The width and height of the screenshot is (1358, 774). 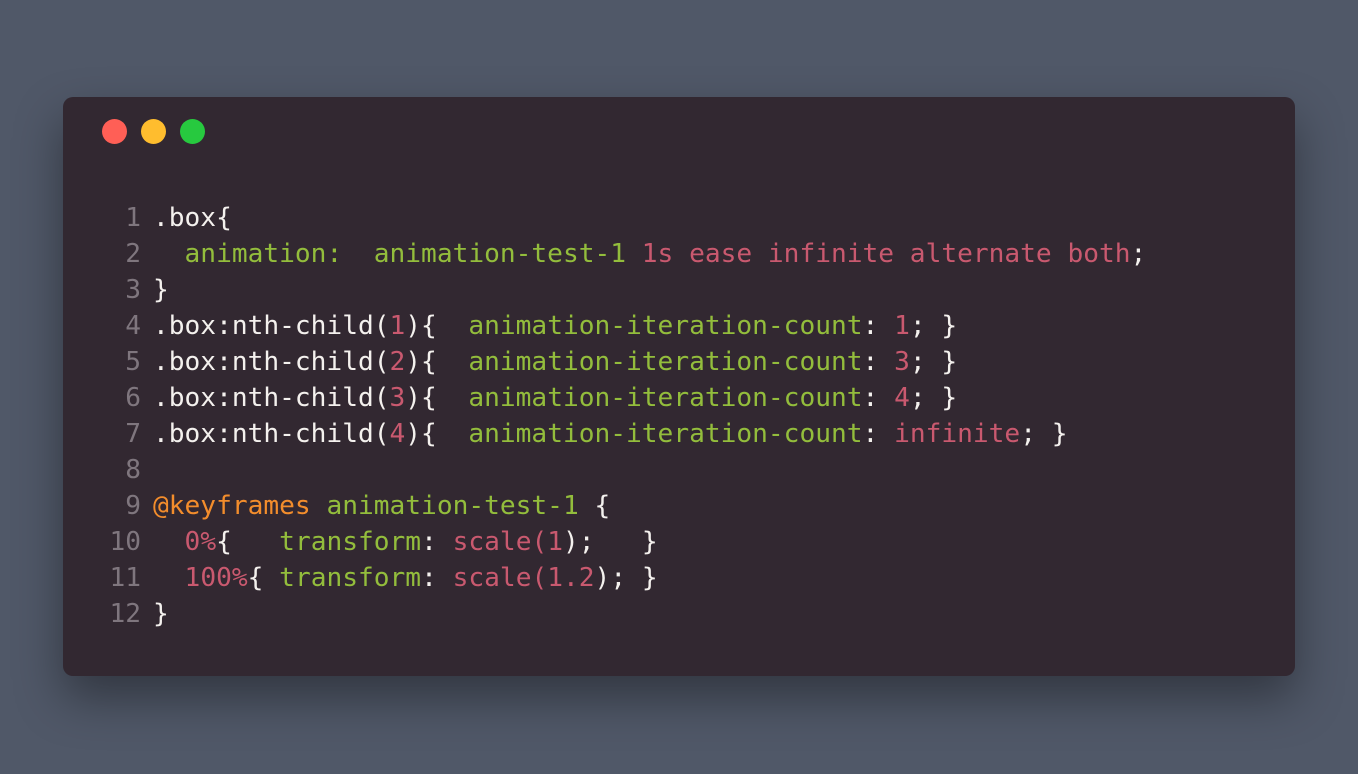 I want to click on code-line: 12}, so click(x=679, y=614).